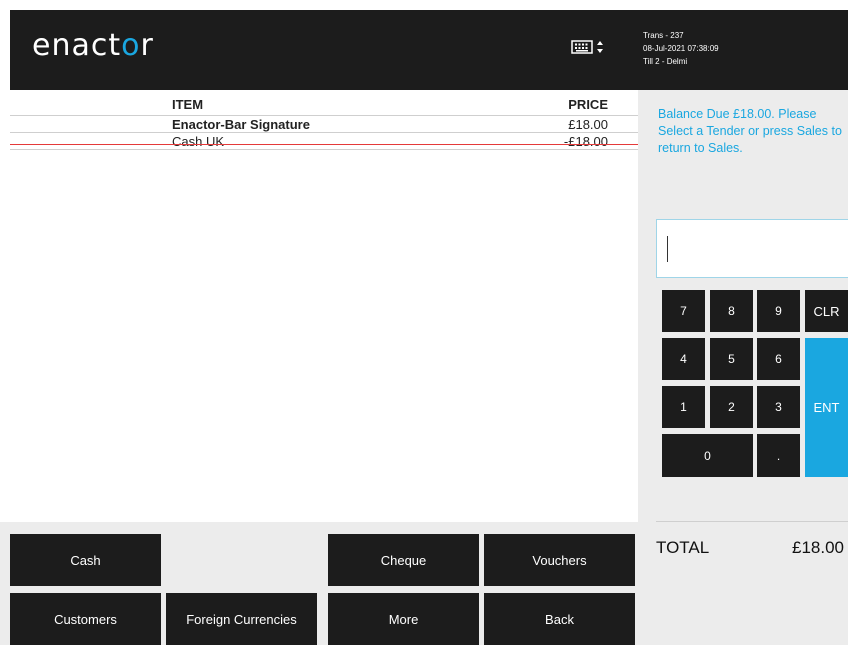 Image resolution: width=848 pixels, height=645 pixels. What do you see at coordinates (588, 104) in the screenshot?
I see `price-column-header: PRICE` at bounding box center [588, 104].